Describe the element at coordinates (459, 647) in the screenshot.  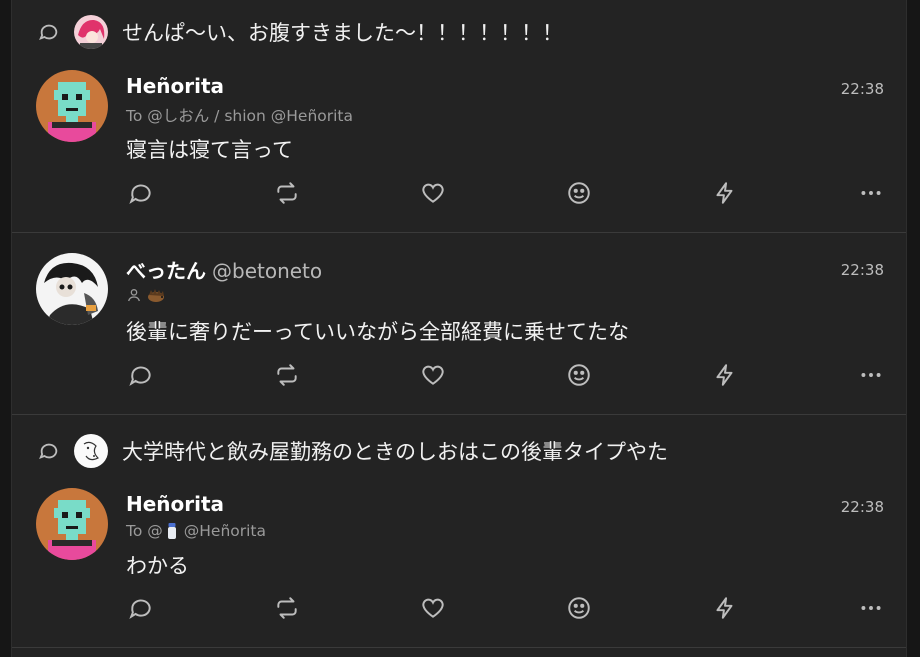
I see `divider` at that location.